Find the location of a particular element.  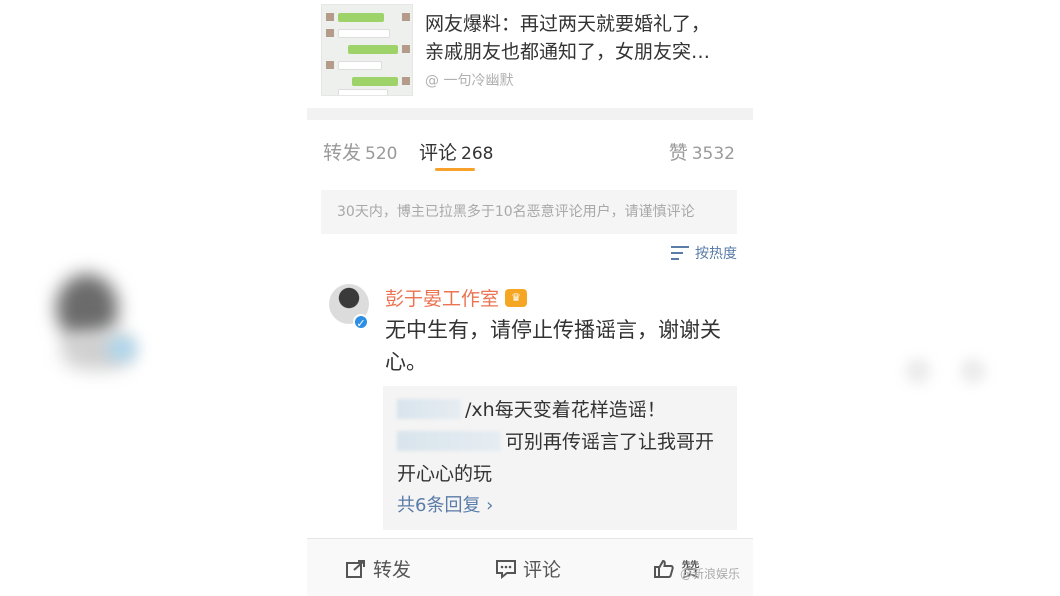

comment-label: 评论 is located at coordinates (542, 570).